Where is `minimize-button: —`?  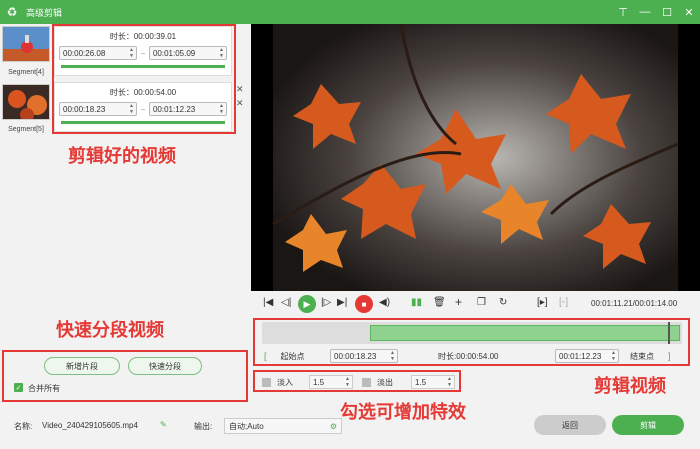
minimize-button: — is located at coordinates (645, 12).